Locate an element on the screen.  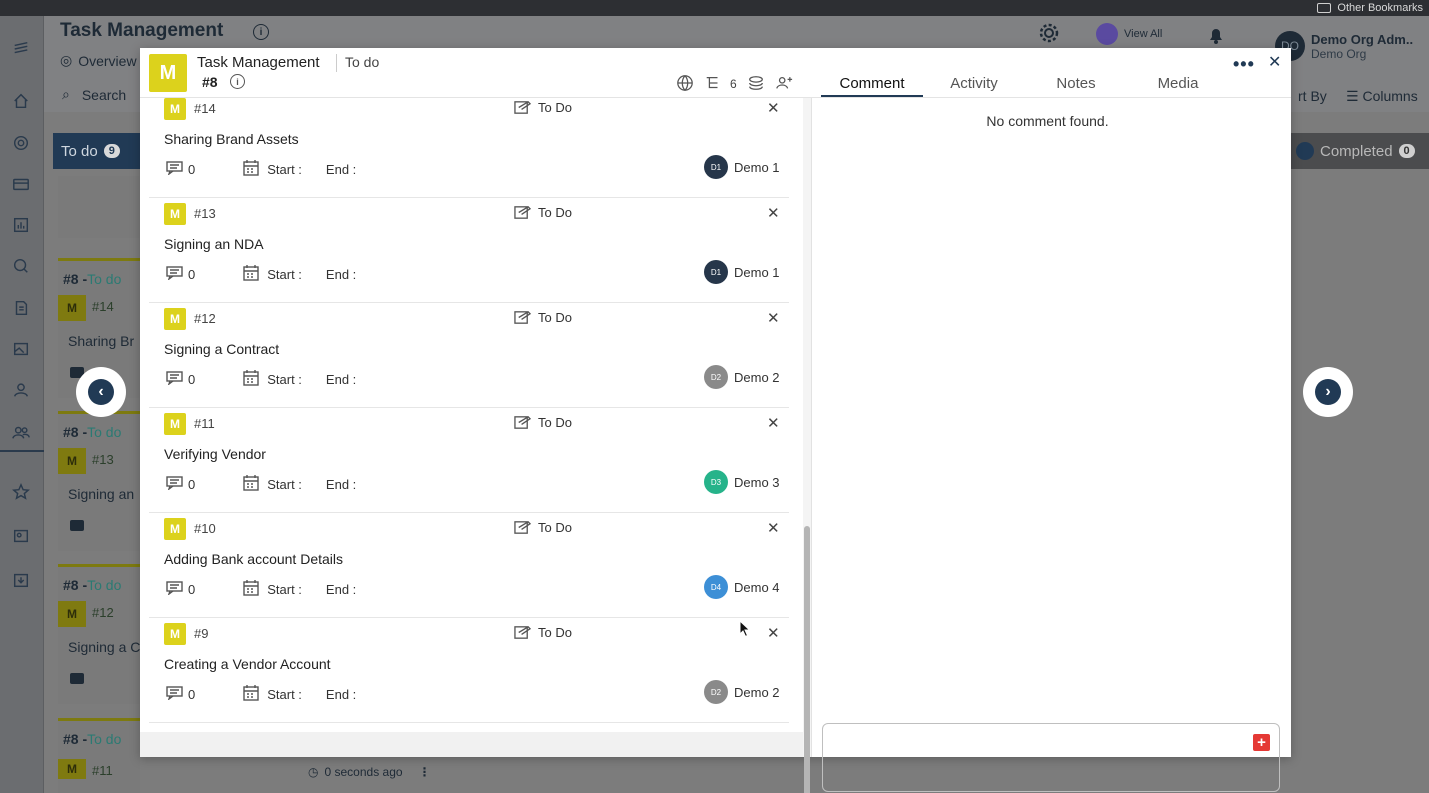
scrollbar is located at coordinates (807, 445).